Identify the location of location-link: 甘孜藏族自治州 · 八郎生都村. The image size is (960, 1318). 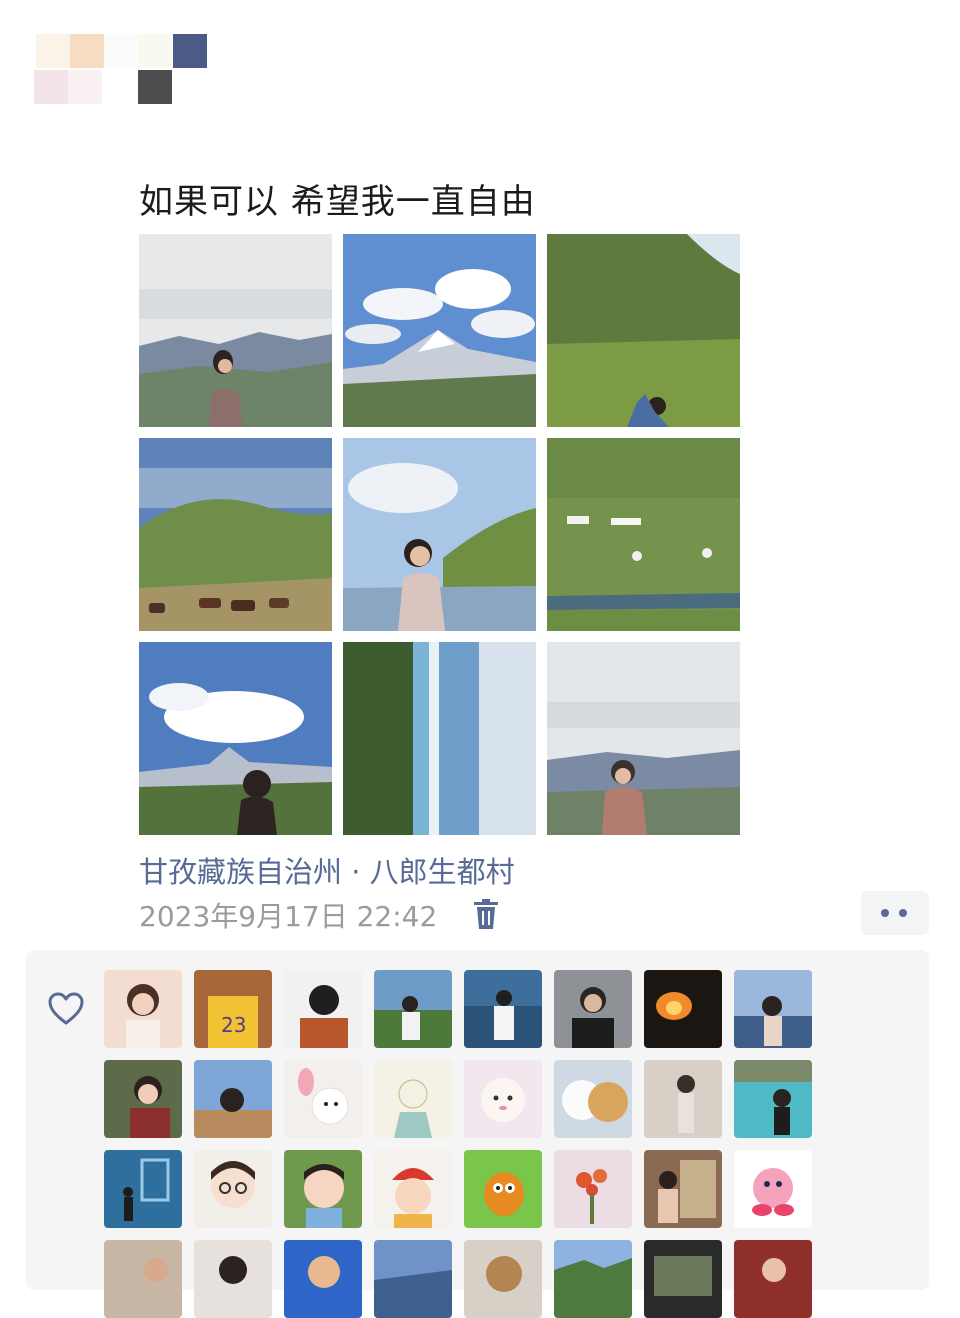
(327, 870).